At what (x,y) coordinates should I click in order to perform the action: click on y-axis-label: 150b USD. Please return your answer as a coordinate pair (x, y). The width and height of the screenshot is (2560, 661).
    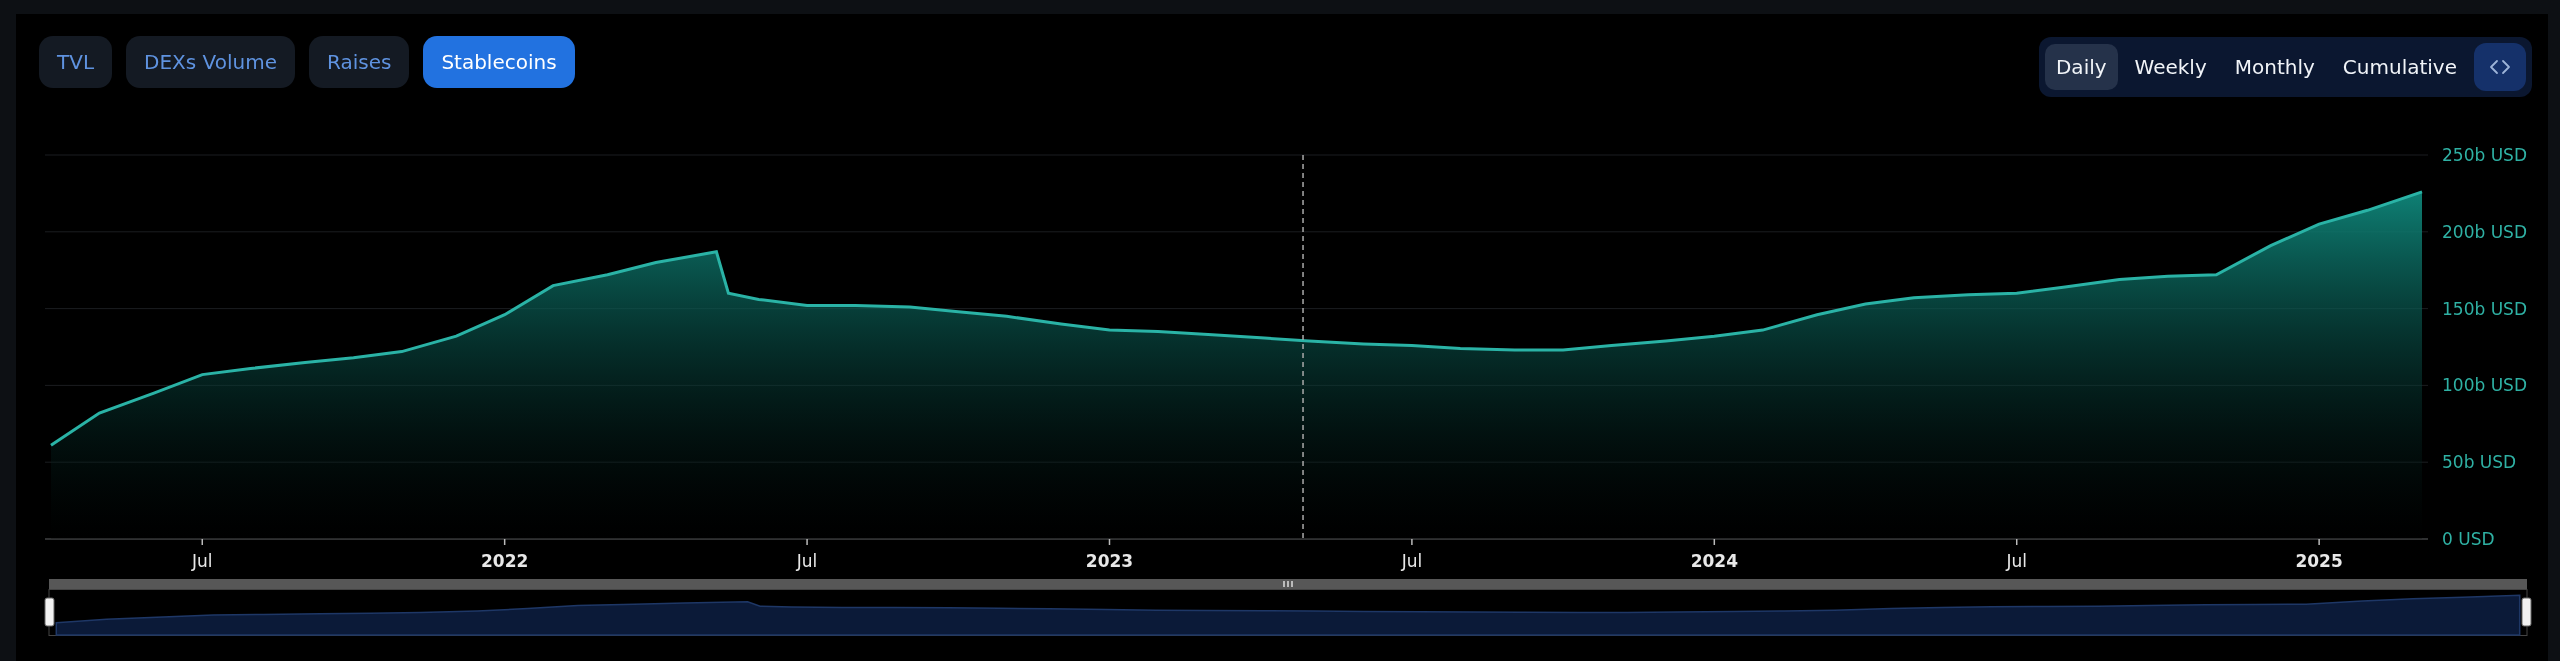
    Looking at the image, I should click on (2484, 308).